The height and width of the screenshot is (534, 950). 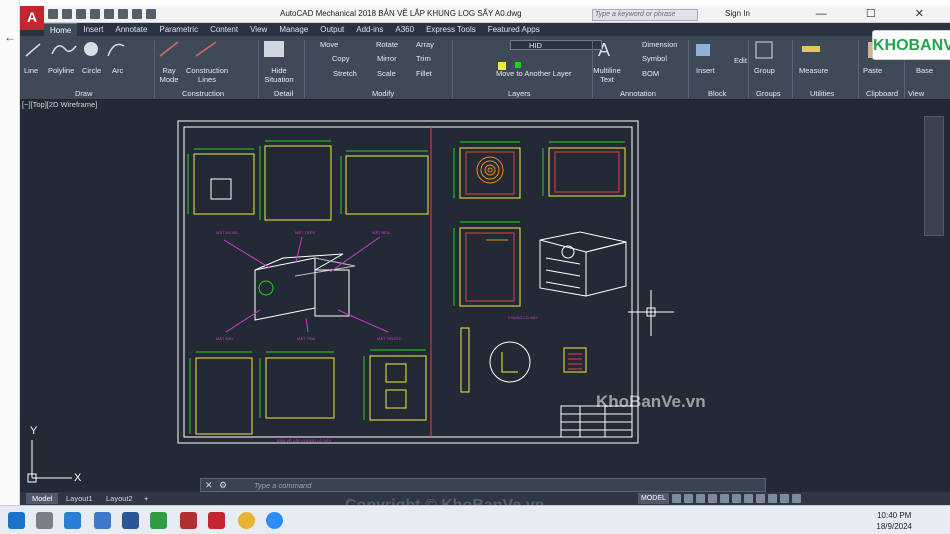 I want to click on arc-button: Arc, so click(x=117, y=70).